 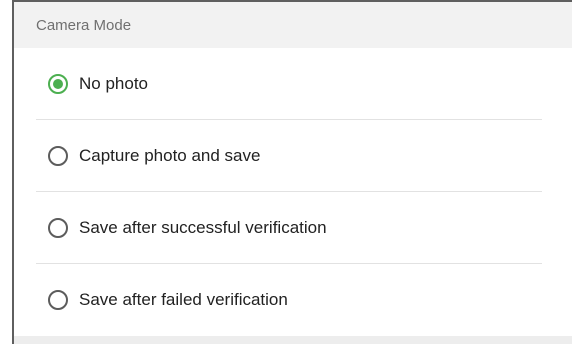 I want to click on option-label: Capture photo and save, so click(x=170, y=155).